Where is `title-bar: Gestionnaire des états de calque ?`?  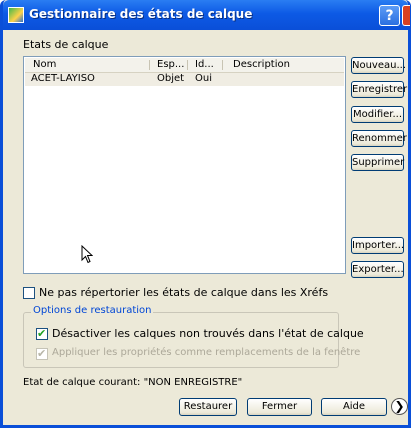 title-bar: Gestionnaire des états de calque ? is located at coordinates (206, 15).